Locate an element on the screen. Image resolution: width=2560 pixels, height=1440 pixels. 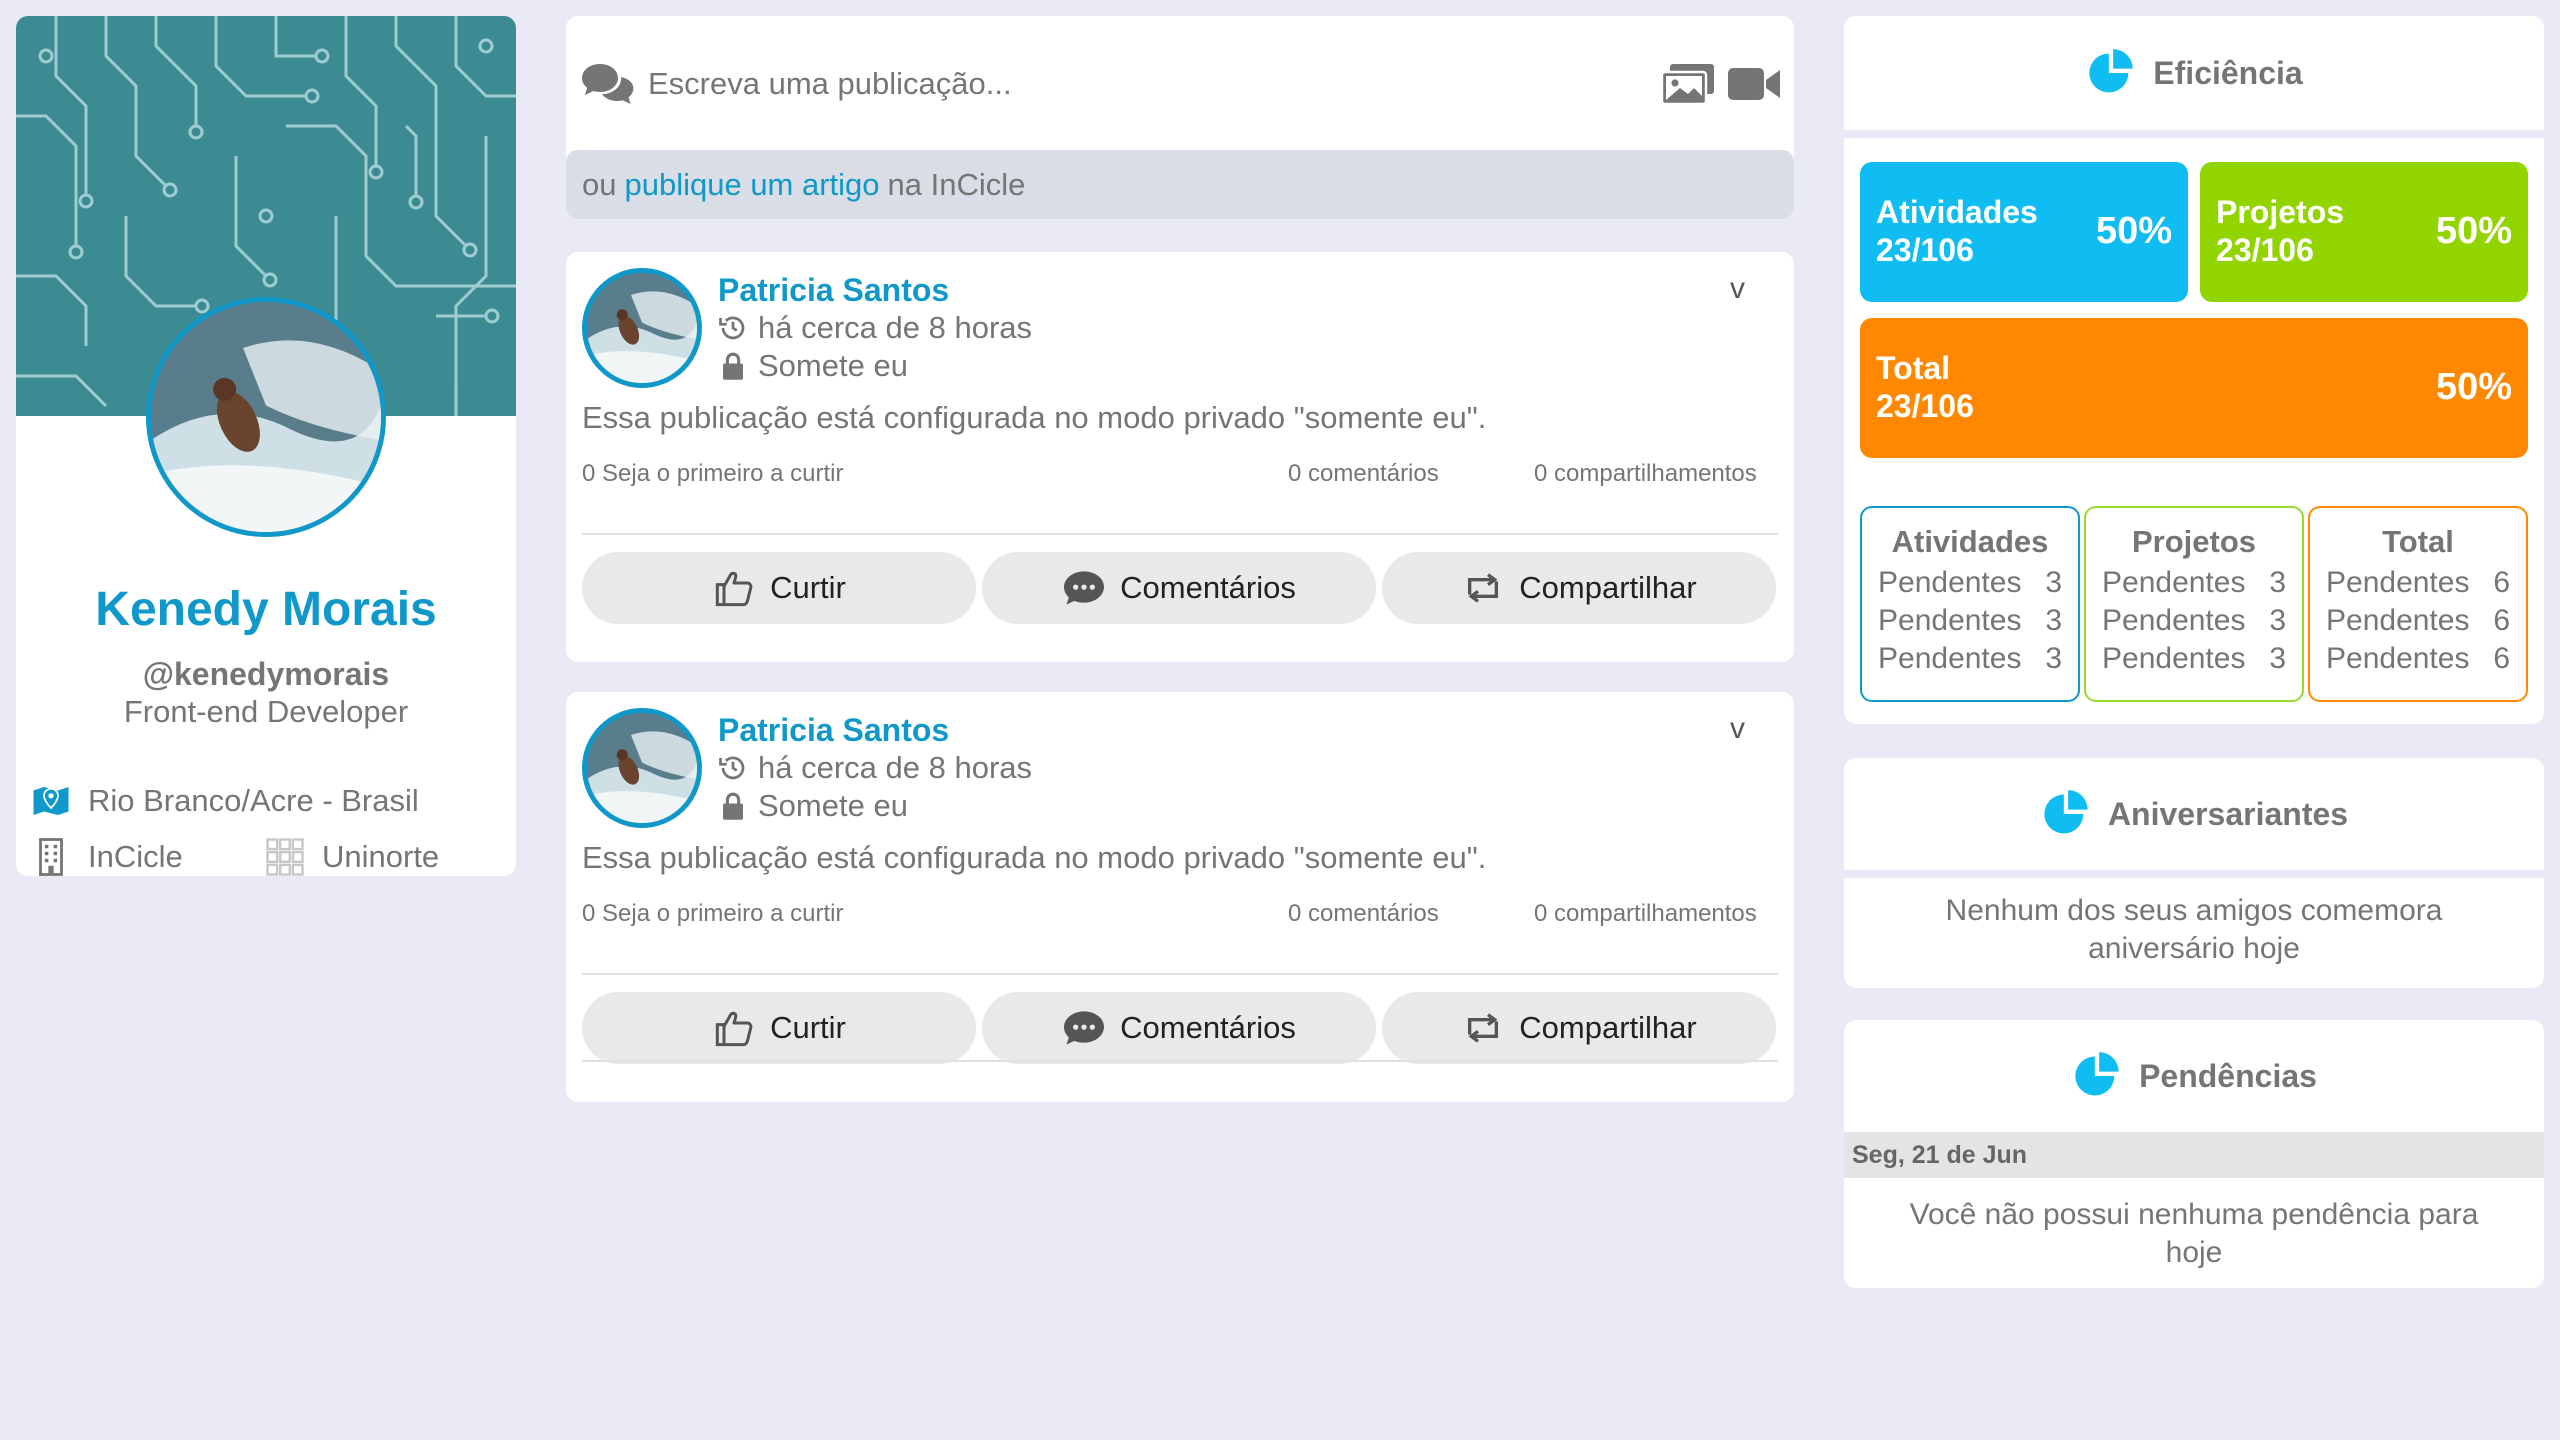
efficiency-separator is located at coordinates (2194, 134).